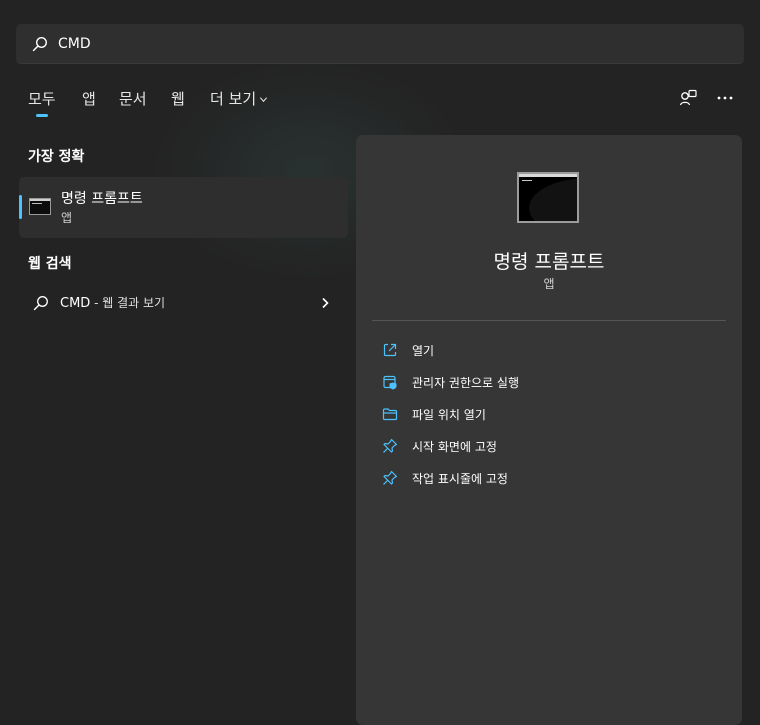 This screenshot has height=725, width=760. I want to click on action-pin-to-start: 시작 화면에 고정, so click(542, 446).